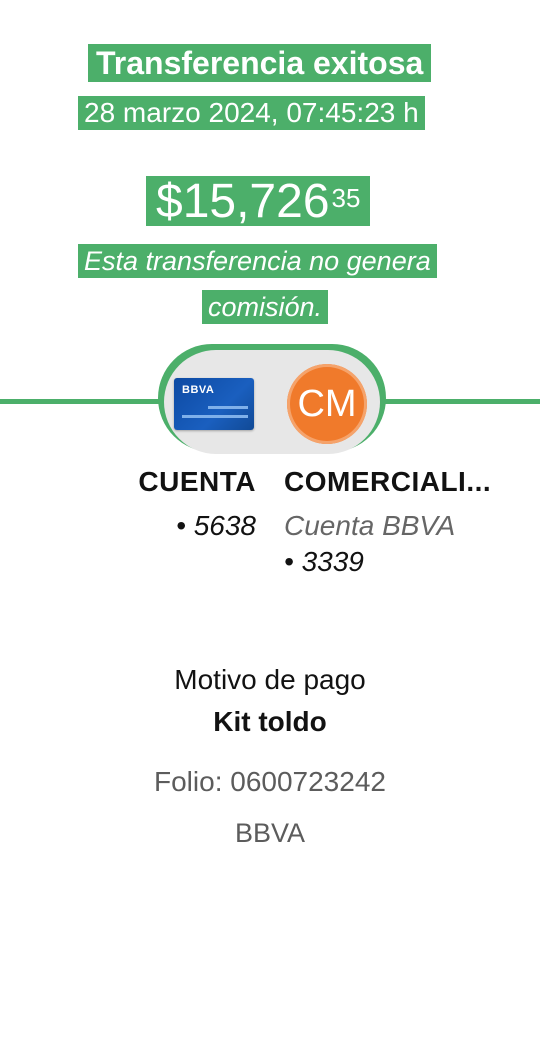  I want to click on origin-account-number: • 5638, so click(216, 525).